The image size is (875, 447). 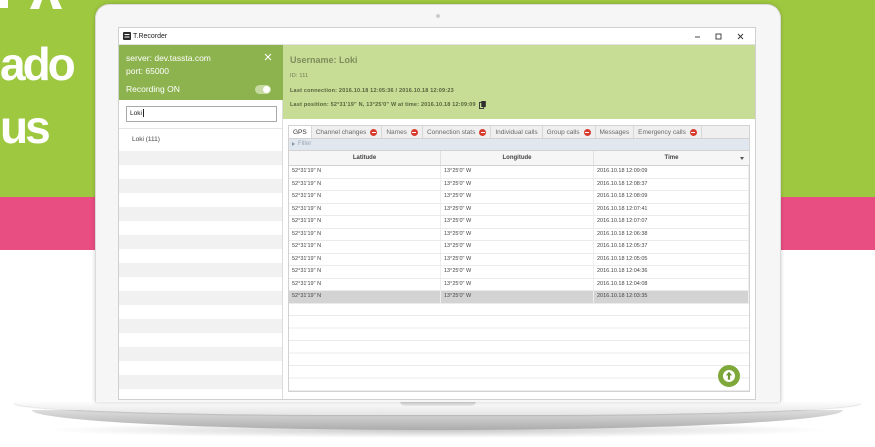 What do you see at coordinates (150, 36) in the screenshot?
I see `window-title: T.Recorder` at bounding box center [150, 36].